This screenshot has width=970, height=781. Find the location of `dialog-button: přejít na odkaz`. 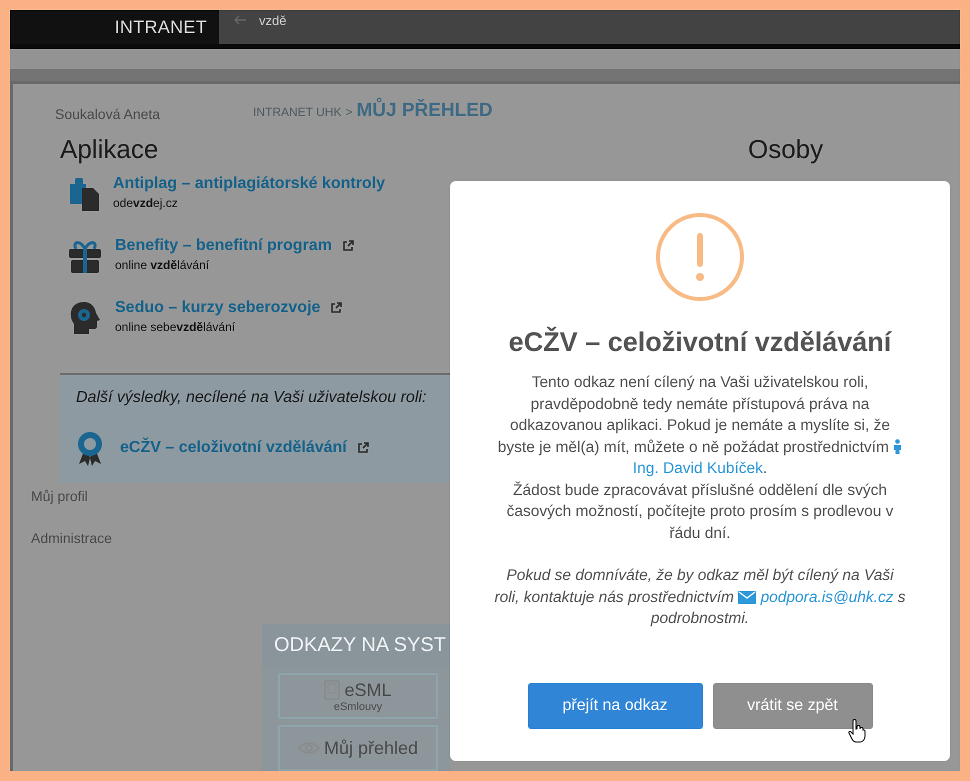

dialog-button: přejít na odkaz is located at coordinates (615, 706).